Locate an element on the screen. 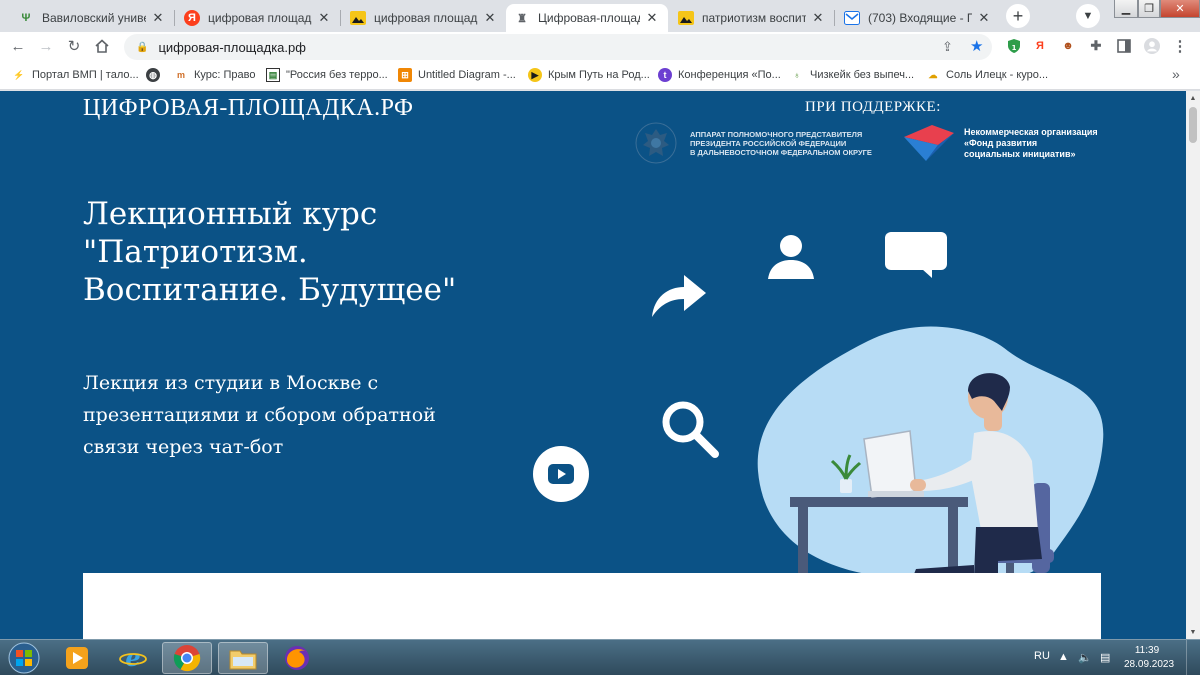 This screenshot has height=675, width=1200. address-bar: 🔒 цифровая-площадка.рф is located at coordinates (558, 47).